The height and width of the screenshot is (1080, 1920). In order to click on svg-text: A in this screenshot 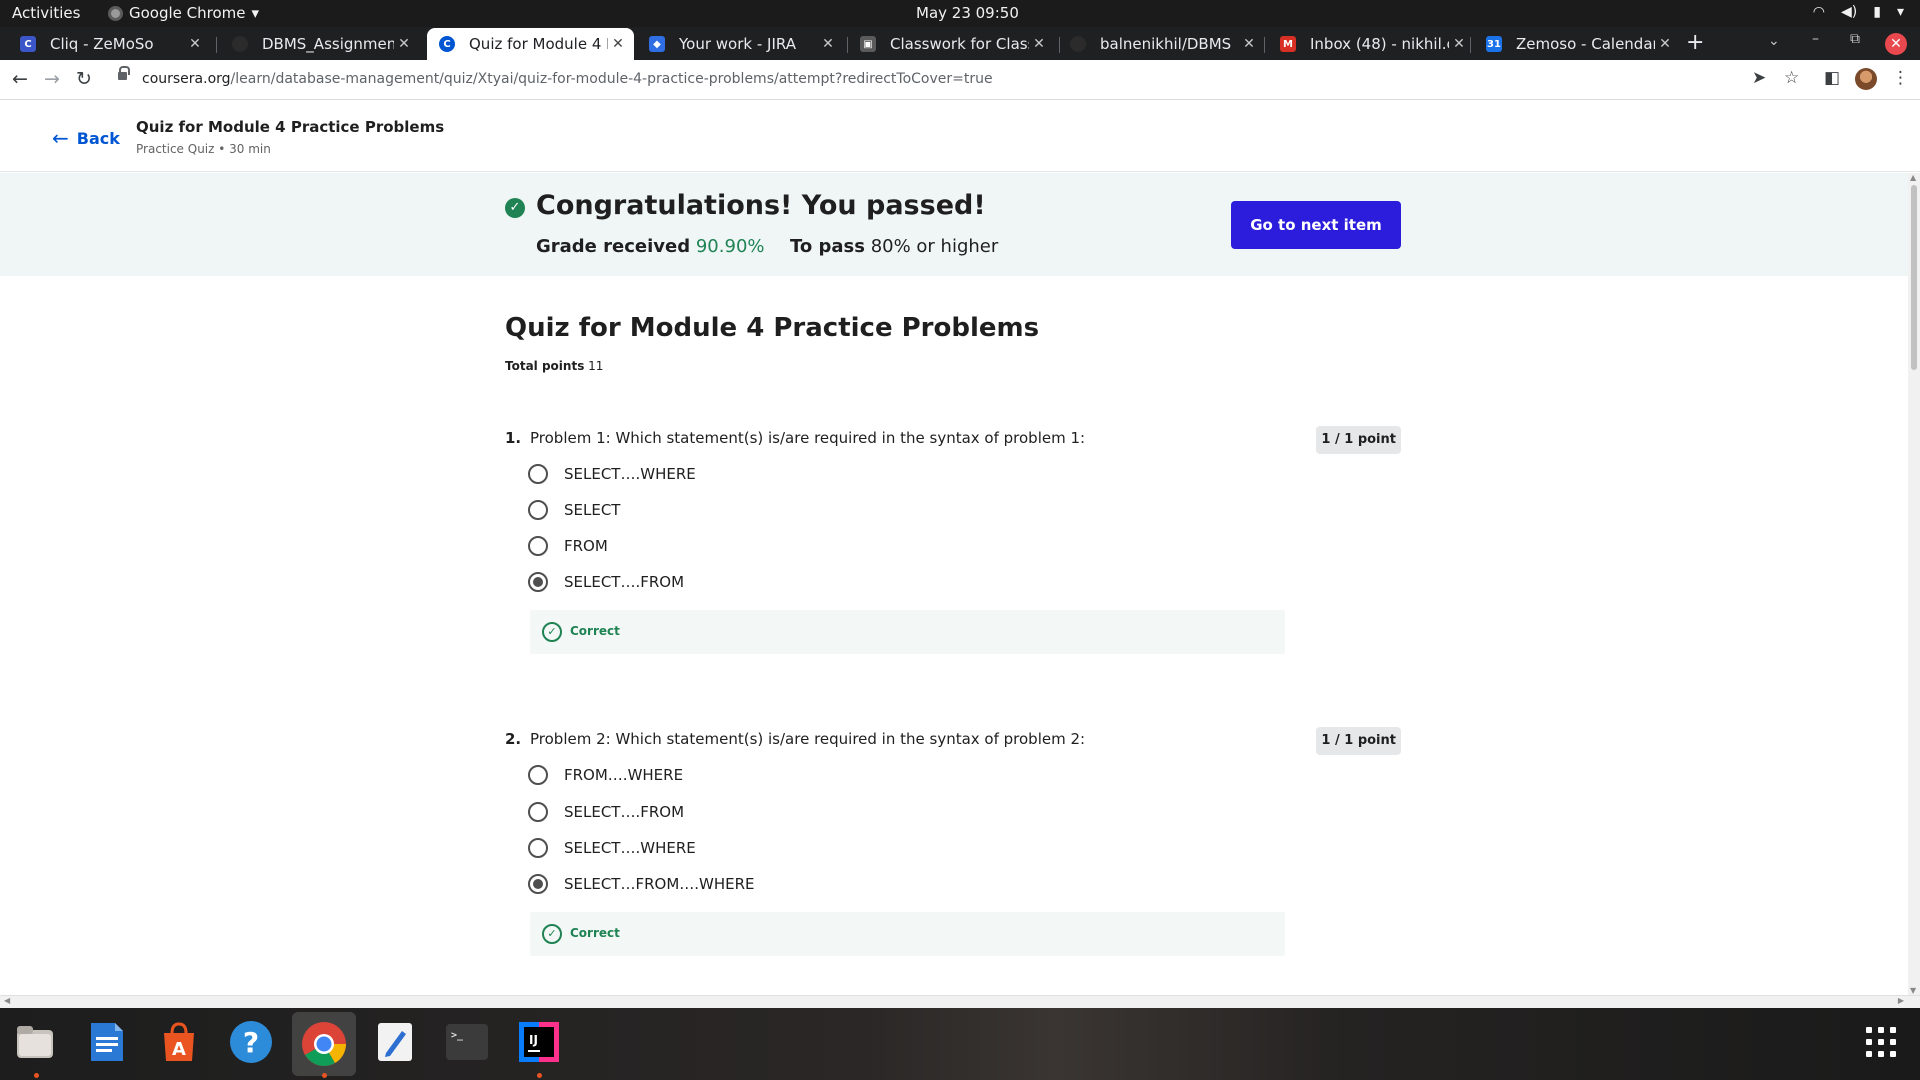, I will do `click(179, 1049)`.